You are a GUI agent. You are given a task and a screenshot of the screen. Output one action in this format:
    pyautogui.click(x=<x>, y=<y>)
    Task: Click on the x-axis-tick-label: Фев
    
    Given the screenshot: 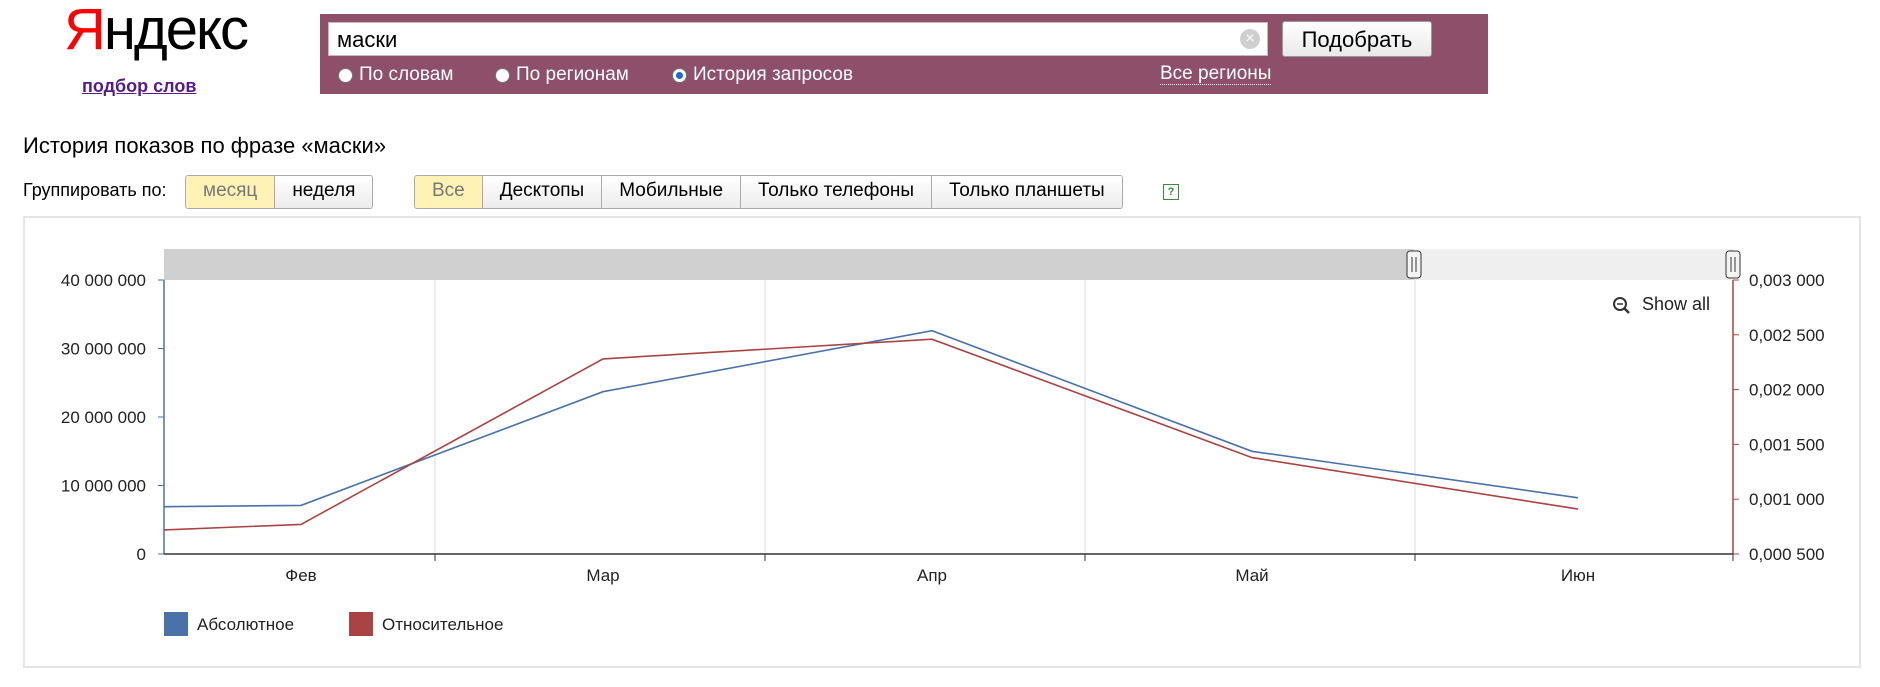 What is the action you would take?
    pyautogui.click(x=300, y=575)
    